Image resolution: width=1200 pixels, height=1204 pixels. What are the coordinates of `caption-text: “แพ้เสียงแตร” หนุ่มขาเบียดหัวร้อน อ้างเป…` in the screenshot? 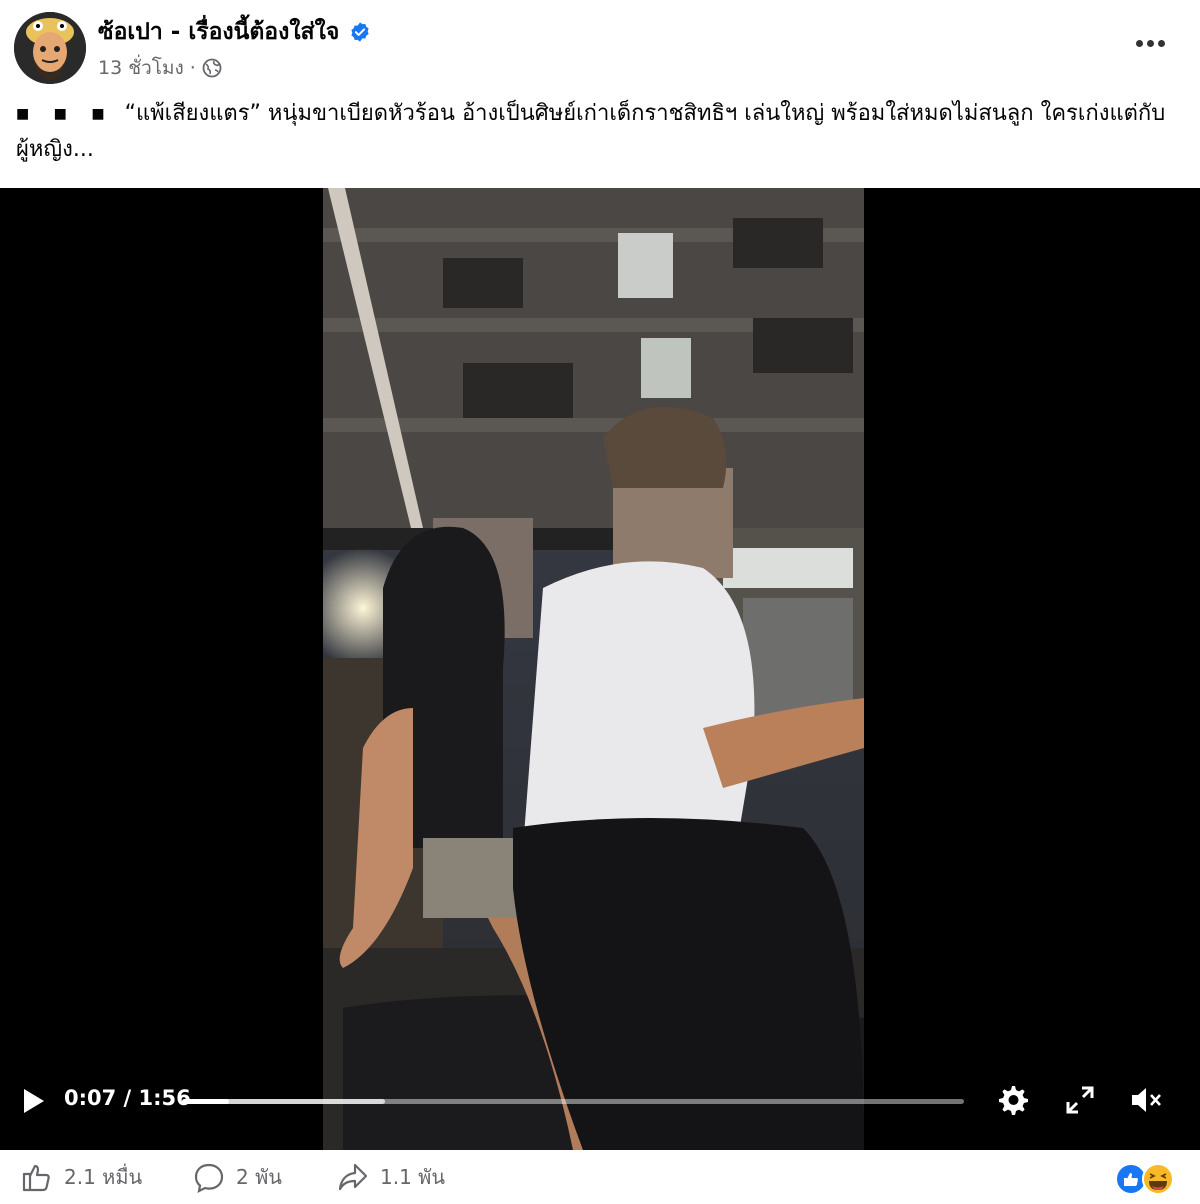 It's located at (591, 131).